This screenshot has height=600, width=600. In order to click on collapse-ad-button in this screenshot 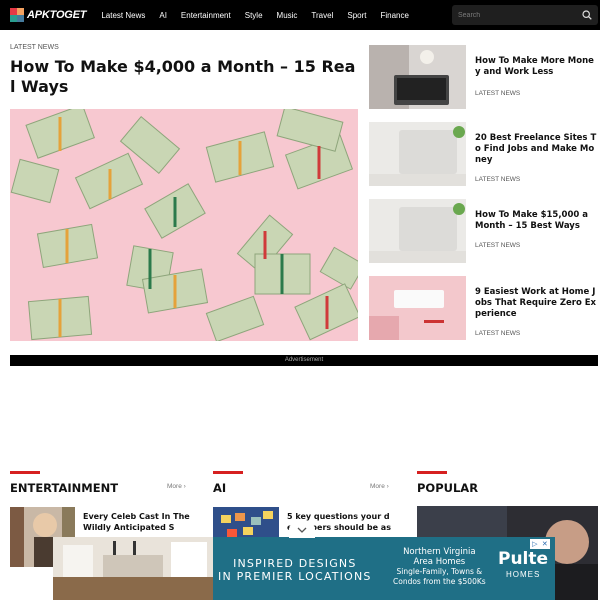, I will do `click(302, 530)`.